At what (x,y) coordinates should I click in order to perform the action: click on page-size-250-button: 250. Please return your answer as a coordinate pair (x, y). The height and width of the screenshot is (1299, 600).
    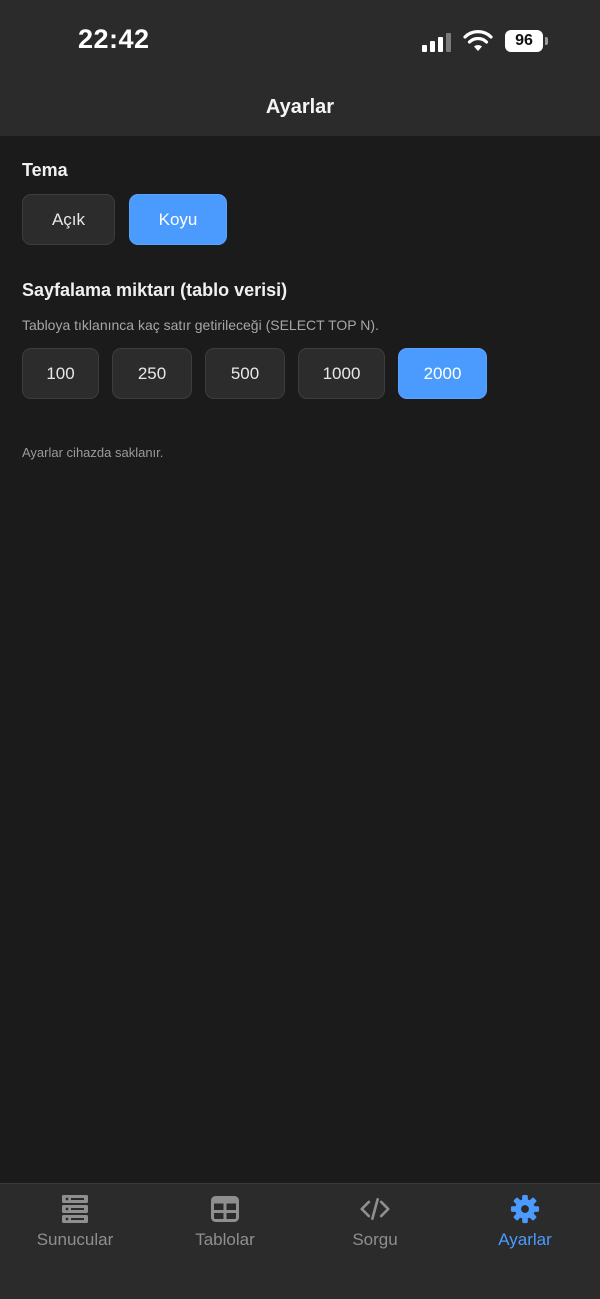
    Looking at the image, I should click on (152, 373).